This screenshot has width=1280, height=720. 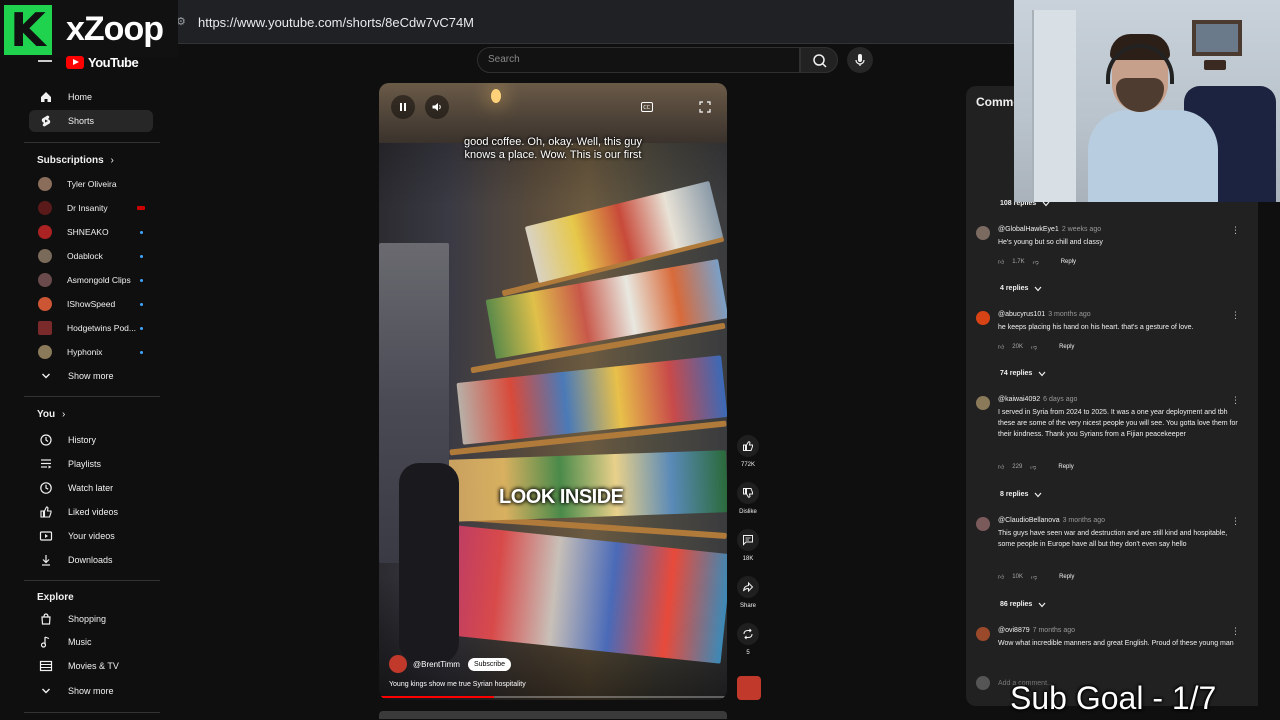 I want to click on replies-toggle: 86 replies, so click(x=1023, y=604).